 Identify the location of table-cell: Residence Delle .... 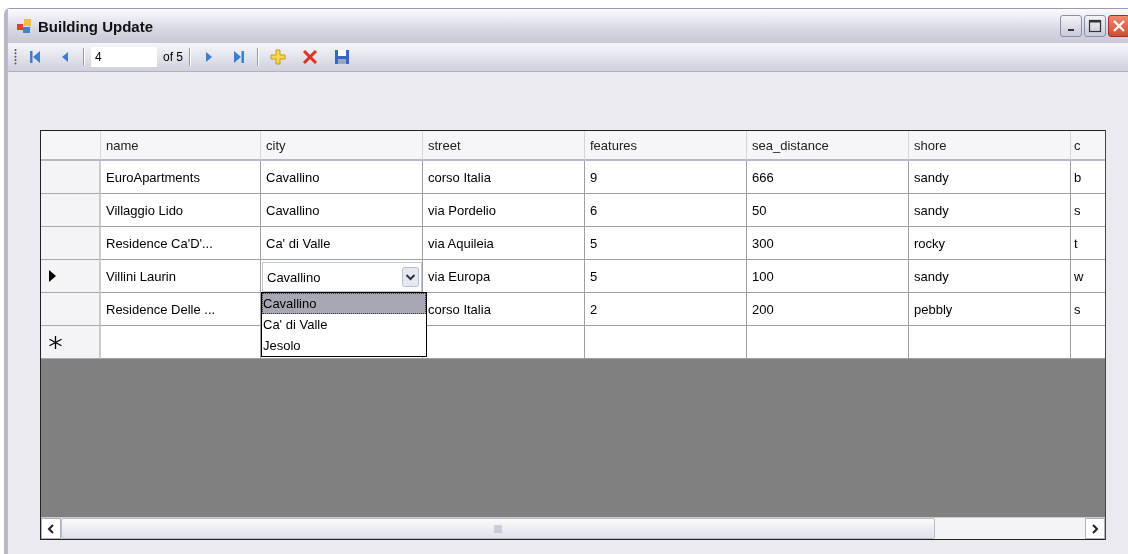
(181, 309).